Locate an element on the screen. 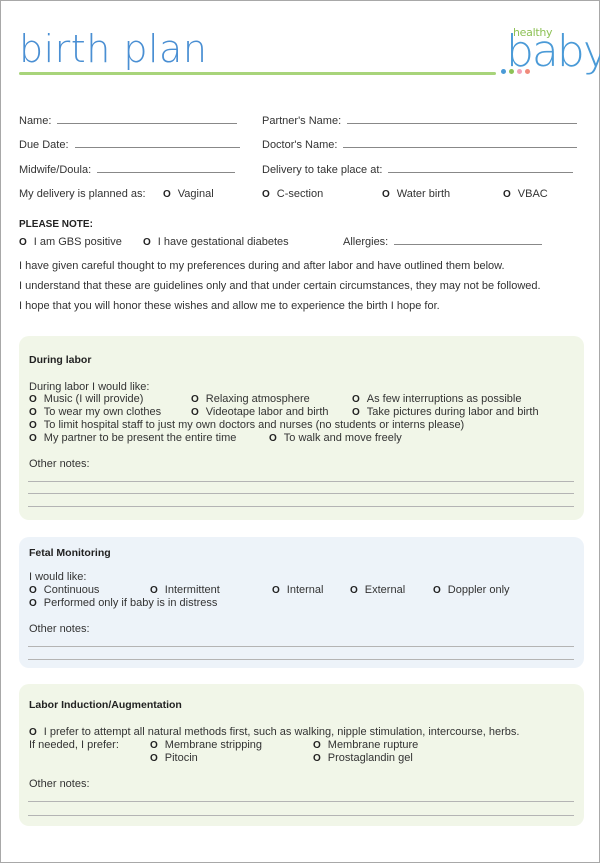  allergies-field: Allergies: is located at coordinates (443, 242).